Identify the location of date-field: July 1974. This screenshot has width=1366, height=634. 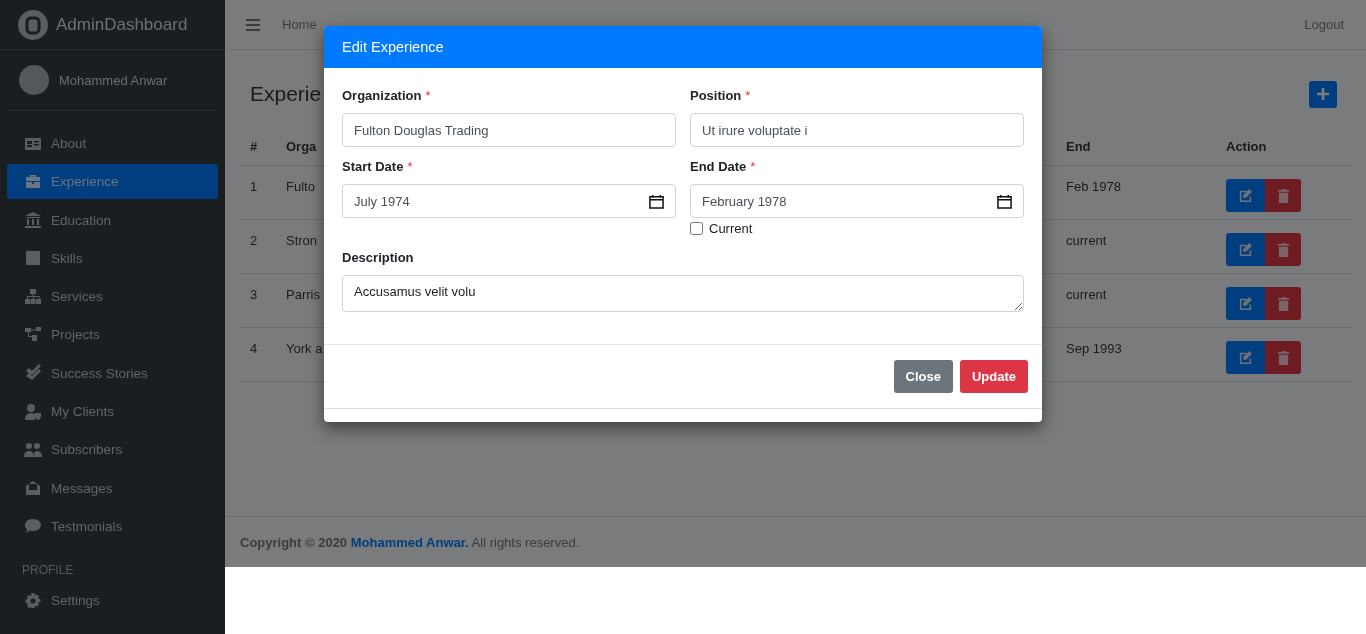
(509, 201).